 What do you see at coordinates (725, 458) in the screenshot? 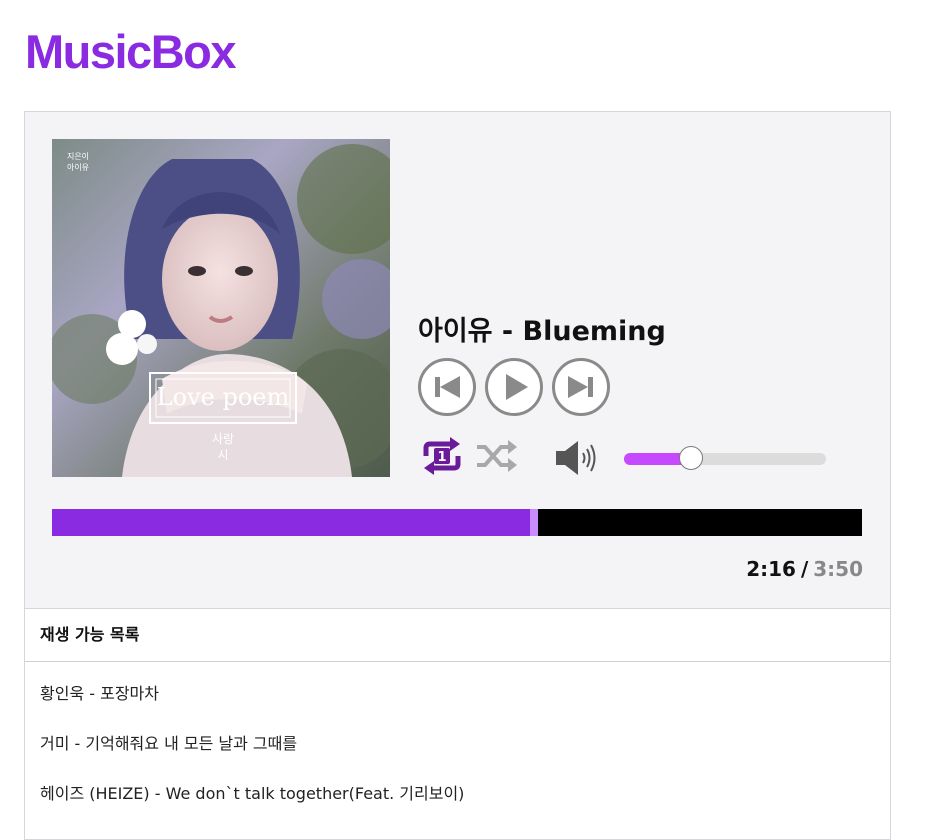
I see `volume-slider` at bounding box center [725, 458].